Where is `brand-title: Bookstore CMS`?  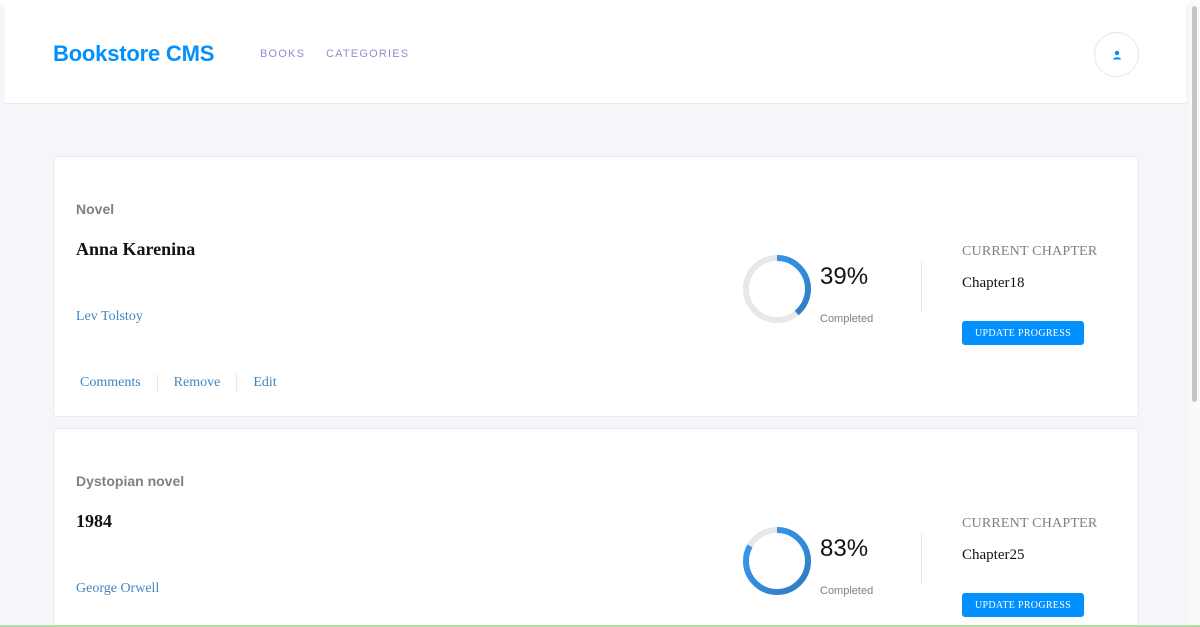
brand-title: Bookstore CMS is located at coordinates (133, 54).